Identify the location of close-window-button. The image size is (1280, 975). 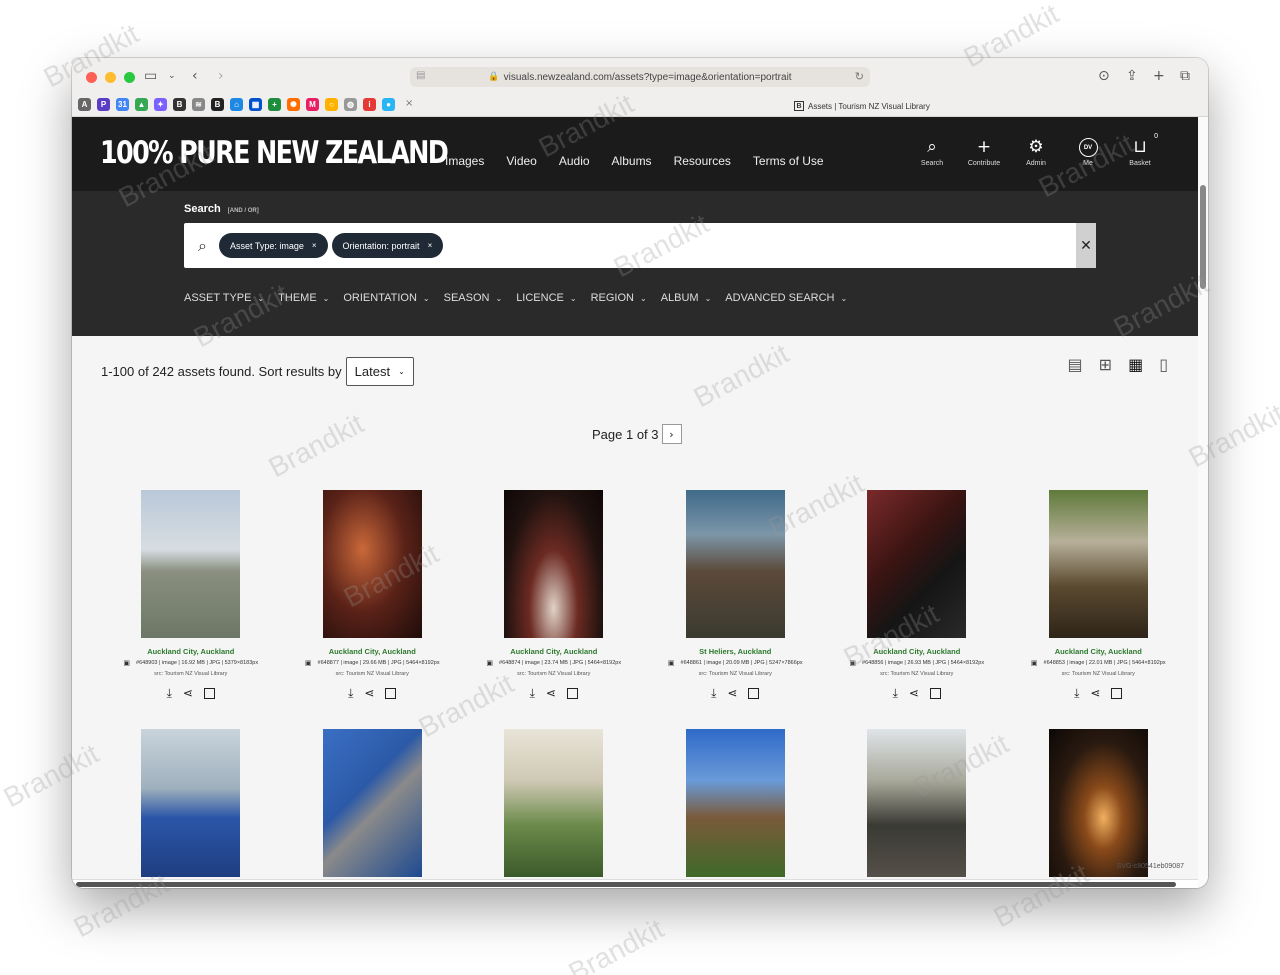
(91, 77).